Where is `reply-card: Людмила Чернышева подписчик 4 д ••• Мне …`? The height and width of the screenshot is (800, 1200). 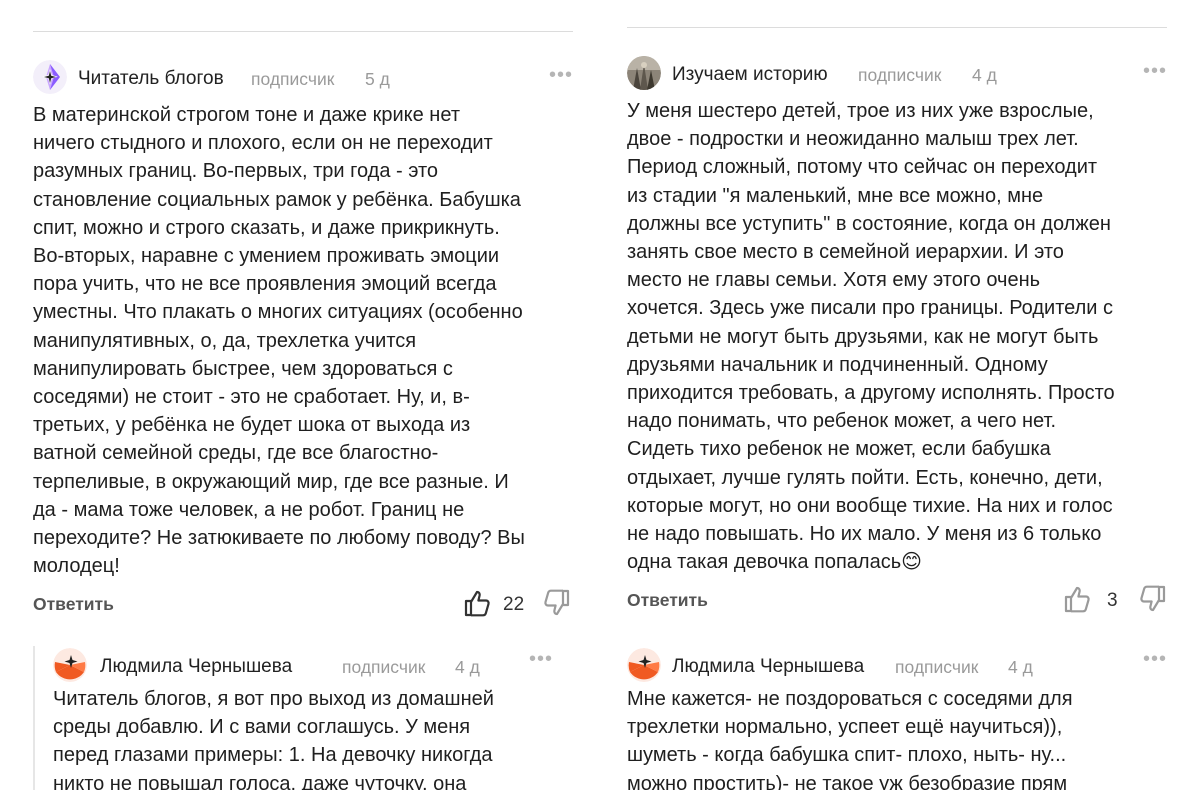 reply-card: Людмила Чернышева подписчик 4 д ••• Мне … is located at coordinates (897, 719).